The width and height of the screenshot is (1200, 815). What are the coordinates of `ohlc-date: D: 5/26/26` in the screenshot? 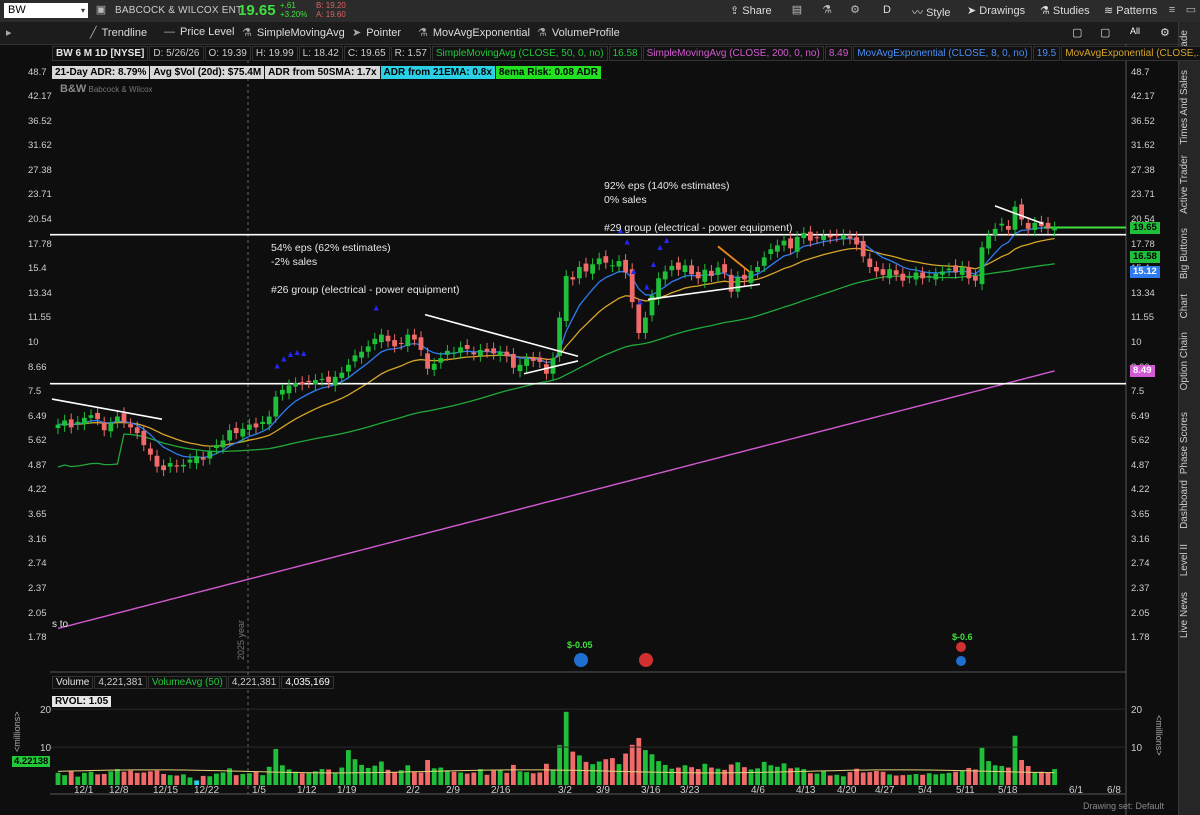 It's located at (176, 53).